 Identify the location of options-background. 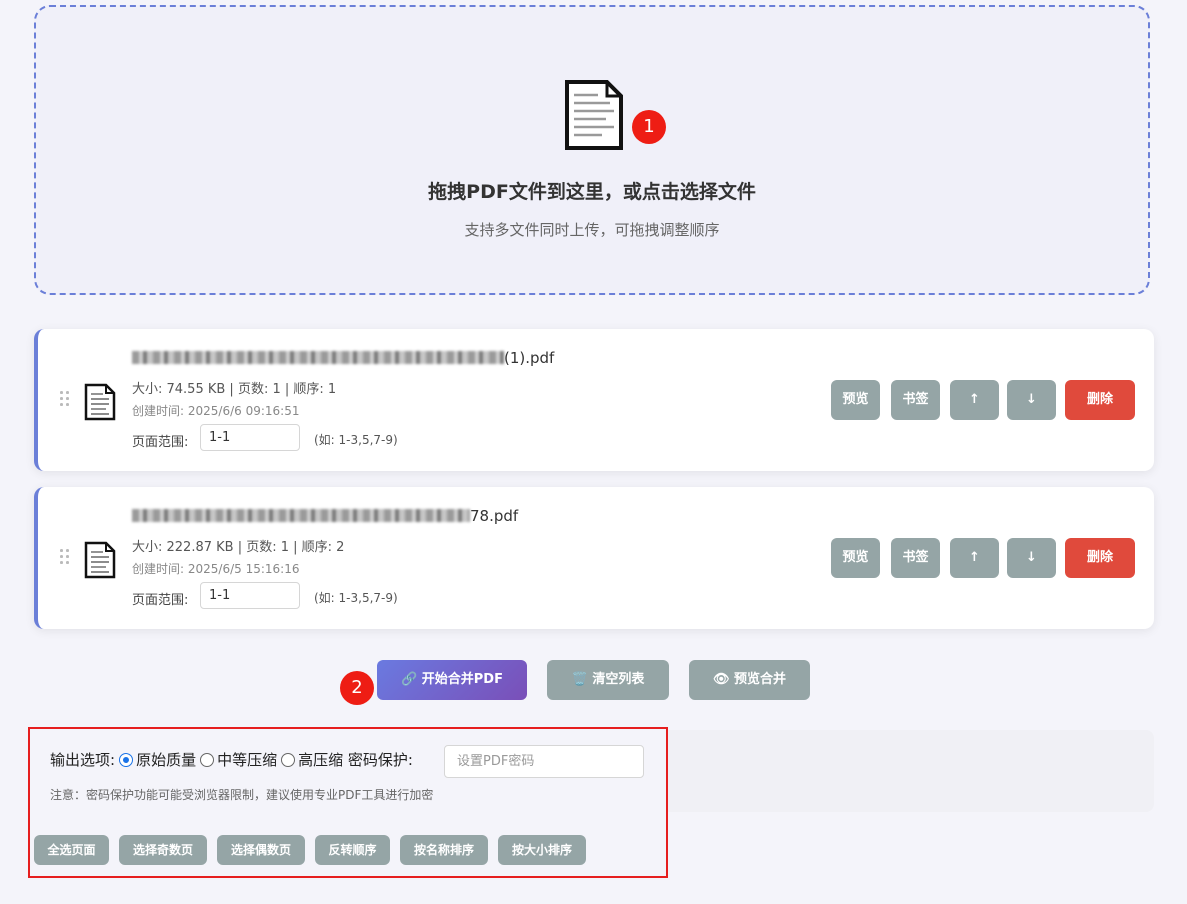
(911, 771).